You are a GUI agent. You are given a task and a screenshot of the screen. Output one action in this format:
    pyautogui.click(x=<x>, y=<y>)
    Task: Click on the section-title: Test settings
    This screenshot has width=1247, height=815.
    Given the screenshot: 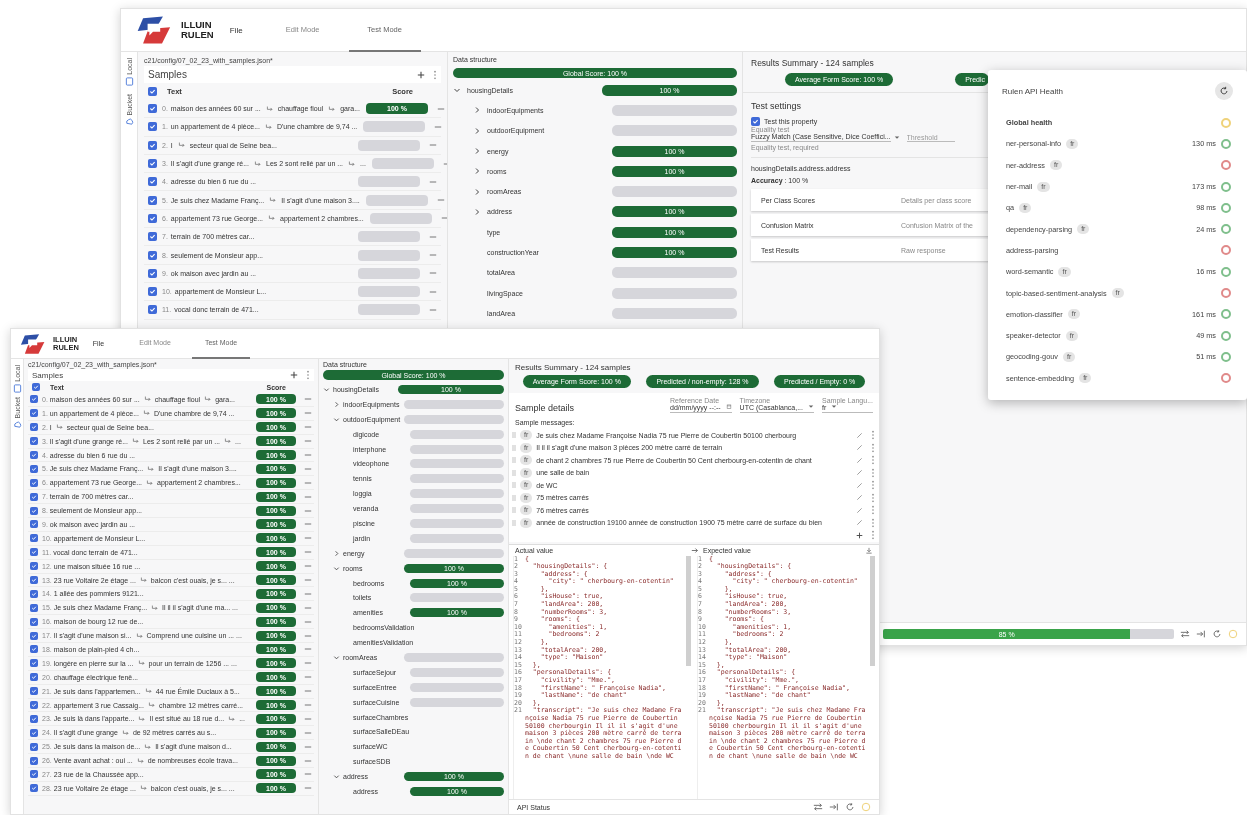 What is the action you would take?
    pyautogui.click(x=777, y=106)
    